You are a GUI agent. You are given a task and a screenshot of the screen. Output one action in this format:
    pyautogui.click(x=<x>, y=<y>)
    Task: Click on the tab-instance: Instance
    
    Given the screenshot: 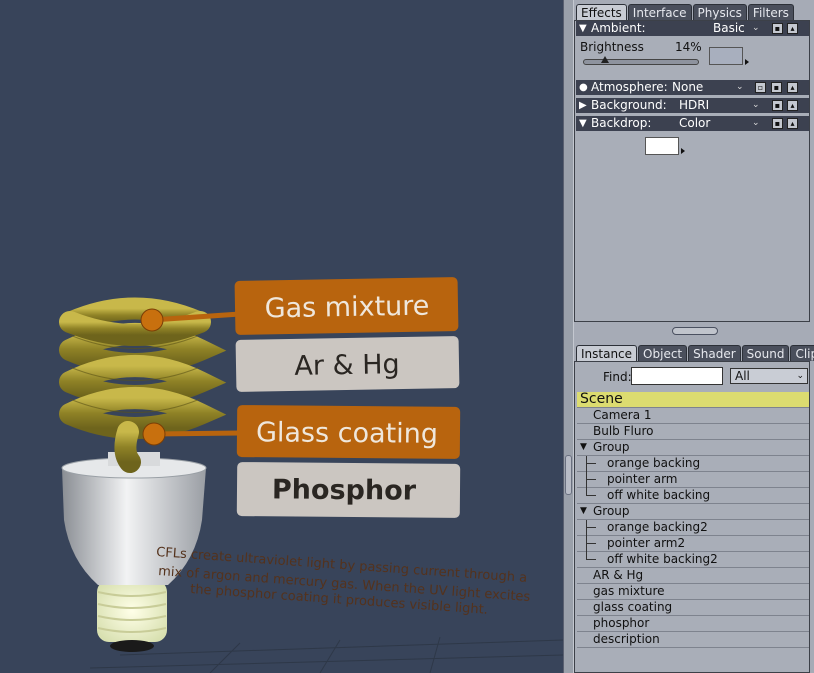 What is the action you would take?
    pyautogui.click(x=607, y=353)
    